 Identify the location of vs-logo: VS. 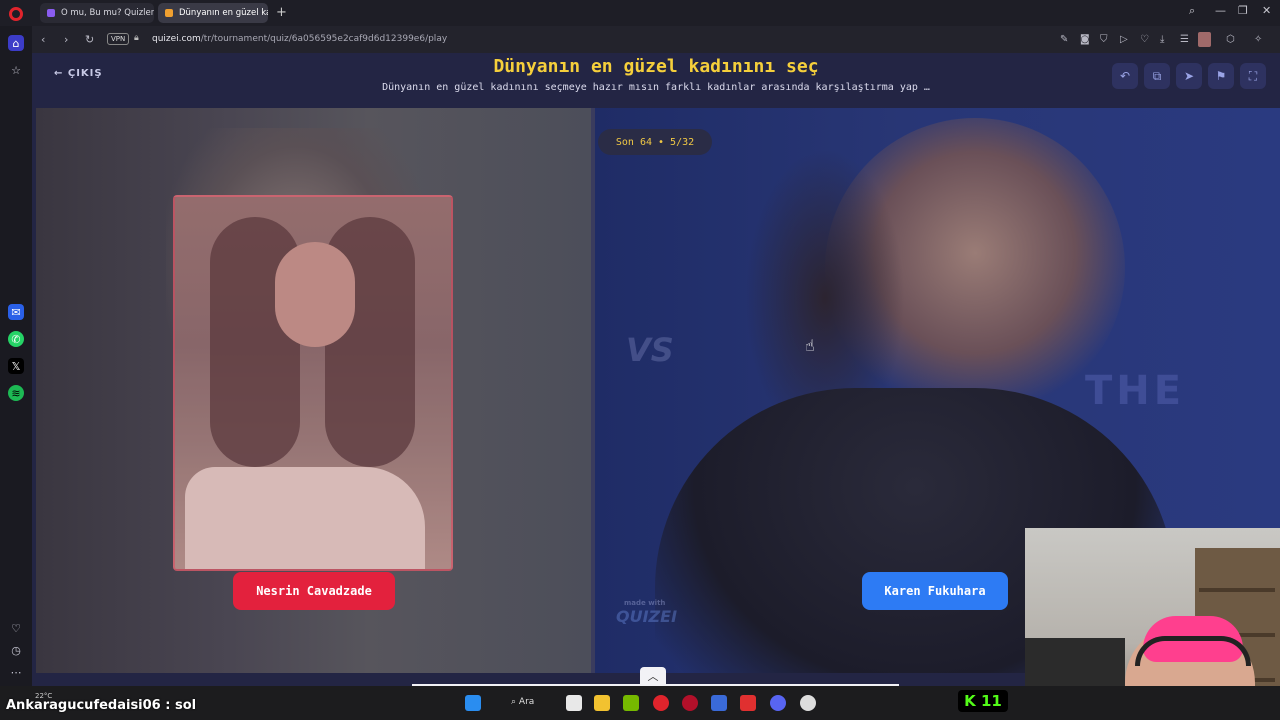
(650, 350).